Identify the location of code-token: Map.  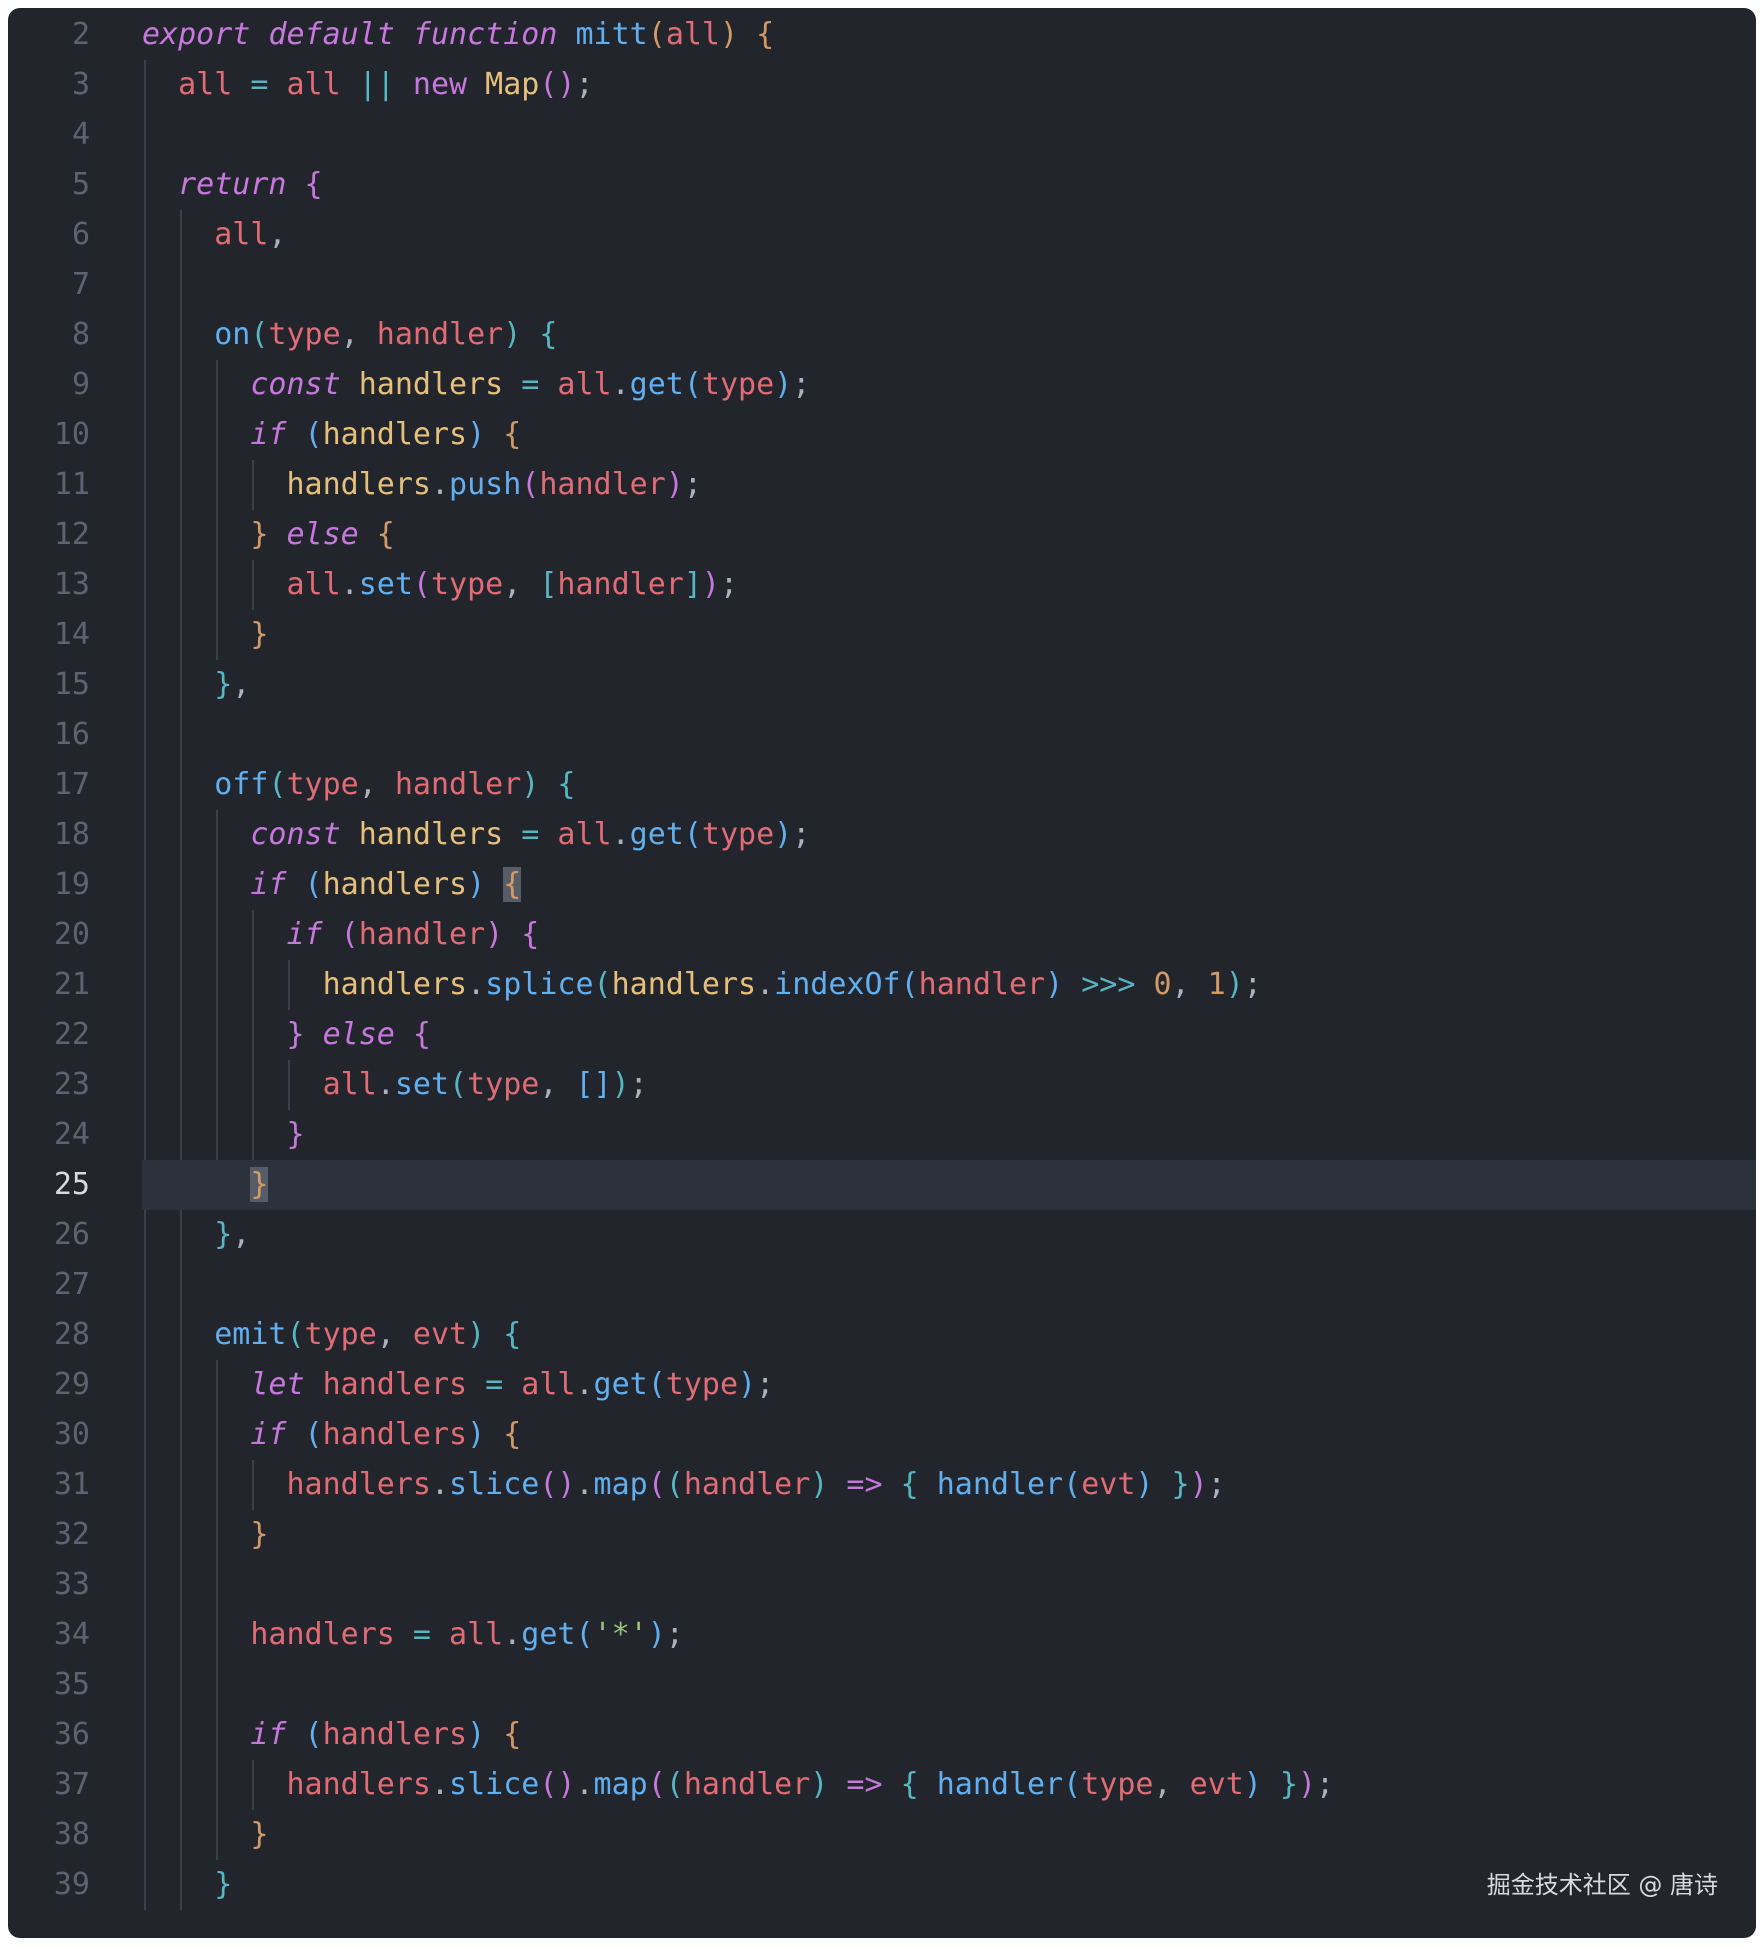
(512, 84).